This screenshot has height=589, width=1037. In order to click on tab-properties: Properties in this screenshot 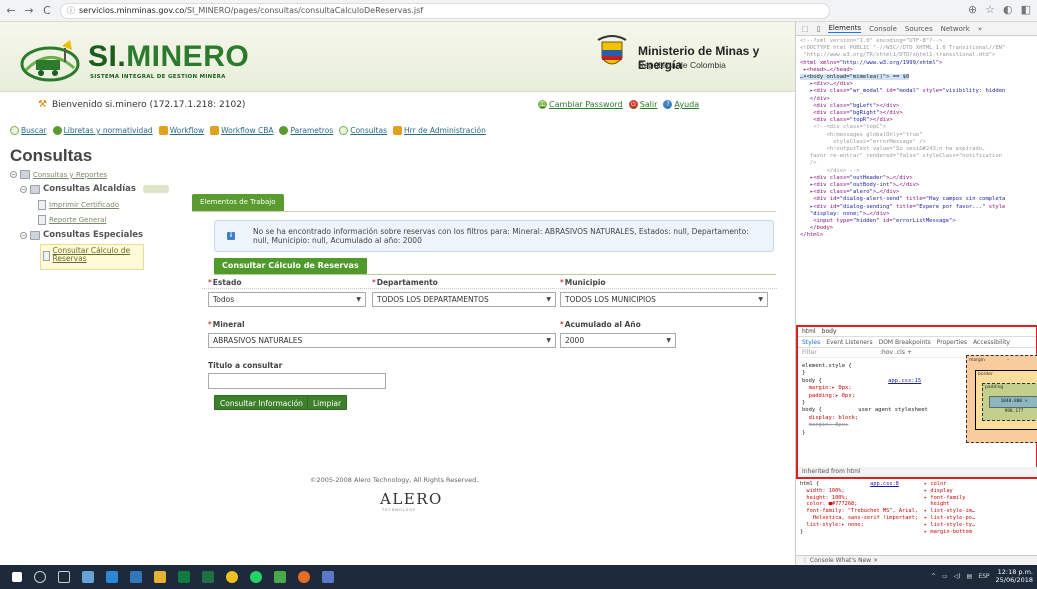, I will do `click(952, 342)`.